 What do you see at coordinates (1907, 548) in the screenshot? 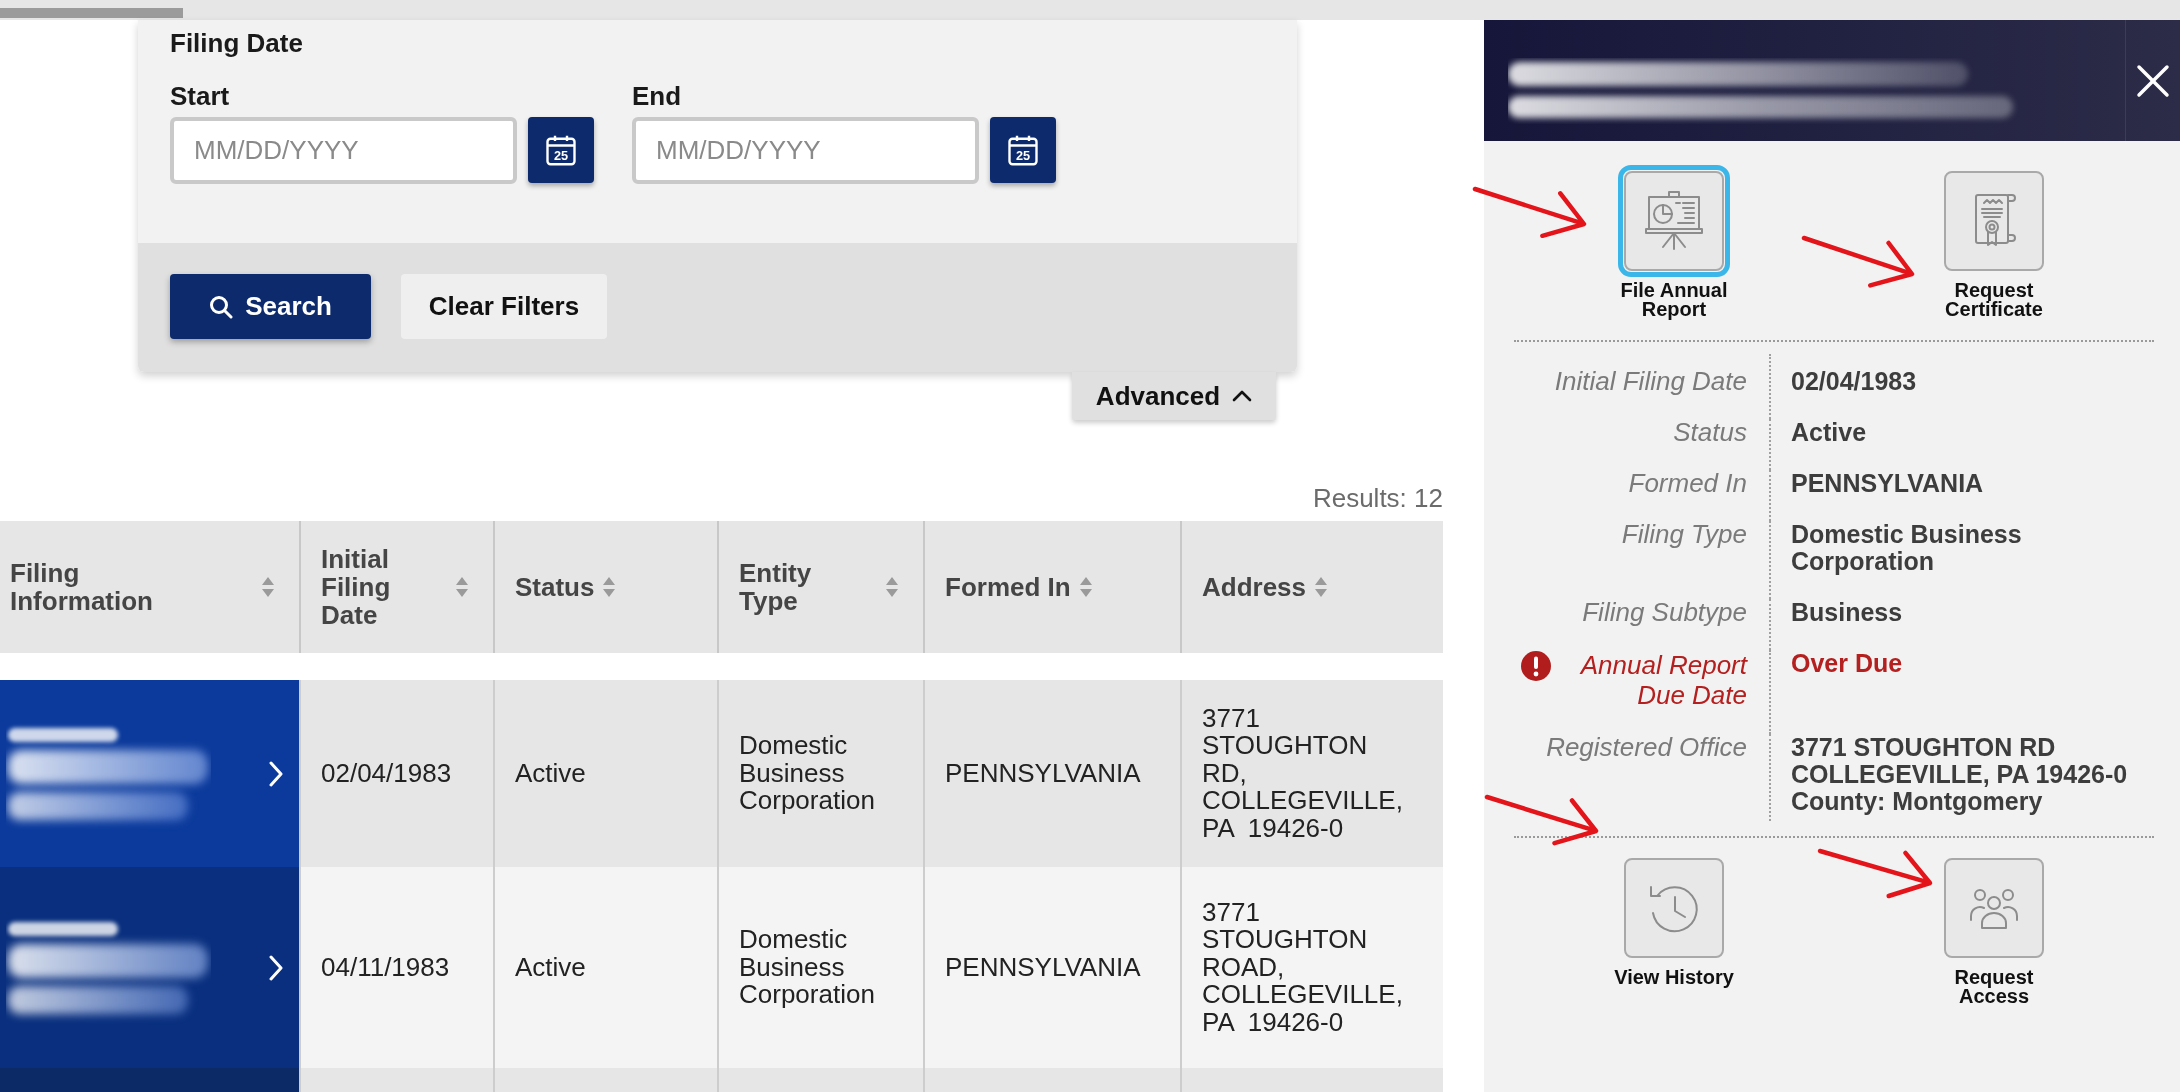
I see `field-value: Domestic Business Corporation` at bounding box center [1907, 548].